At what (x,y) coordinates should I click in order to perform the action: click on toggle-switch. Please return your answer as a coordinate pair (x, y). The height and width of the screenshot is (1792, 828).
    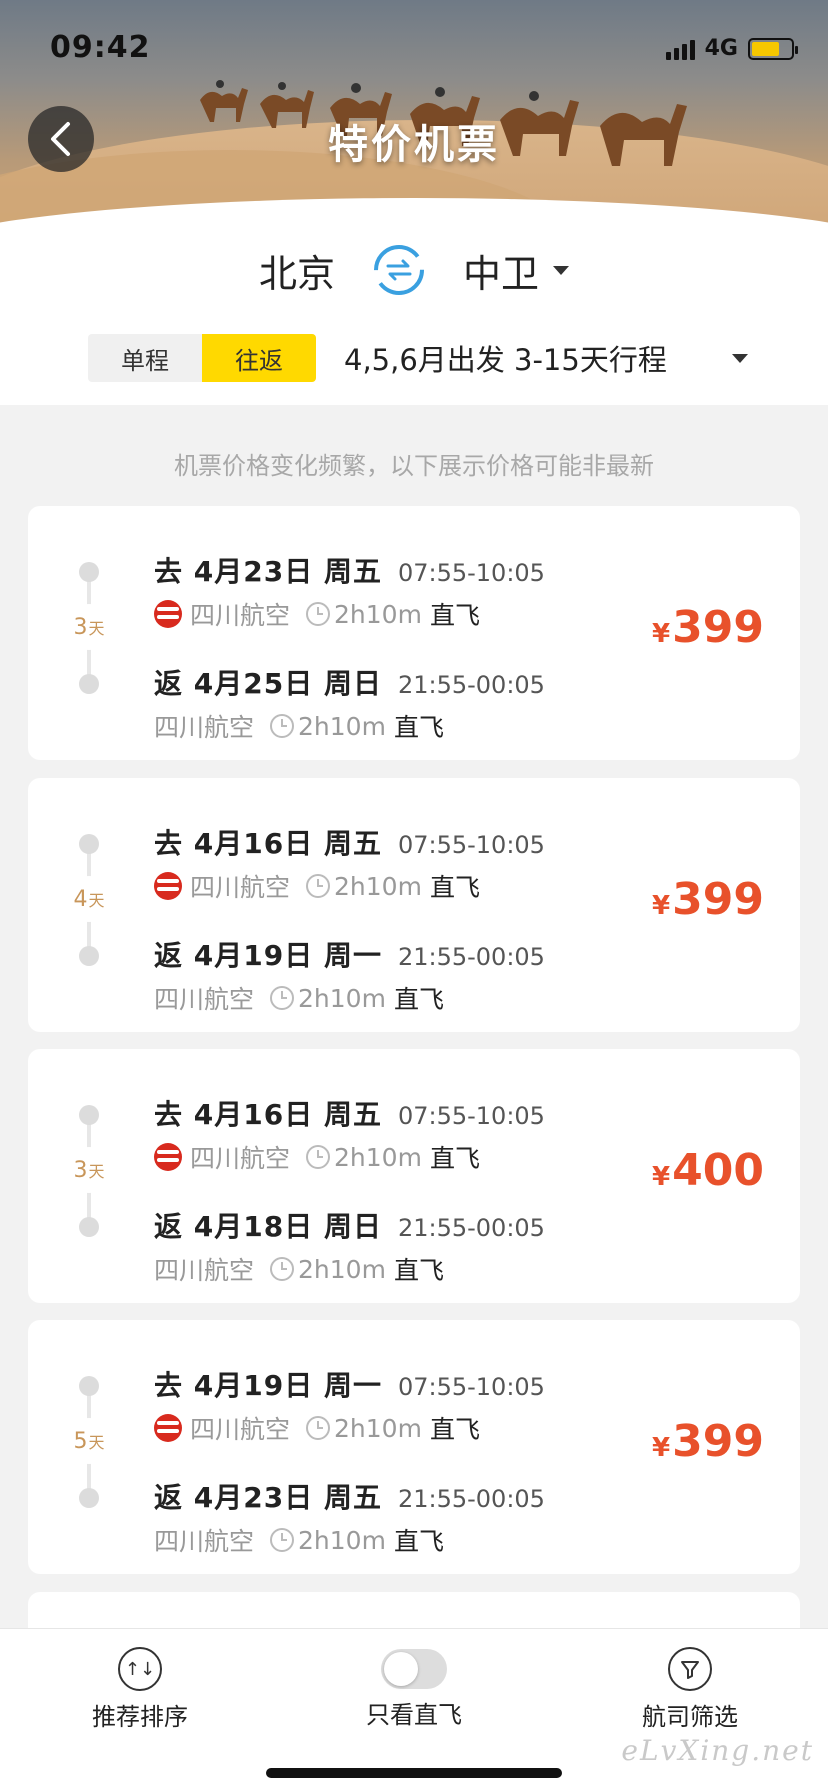
    Looking at the image, I should click on (414, 1669).